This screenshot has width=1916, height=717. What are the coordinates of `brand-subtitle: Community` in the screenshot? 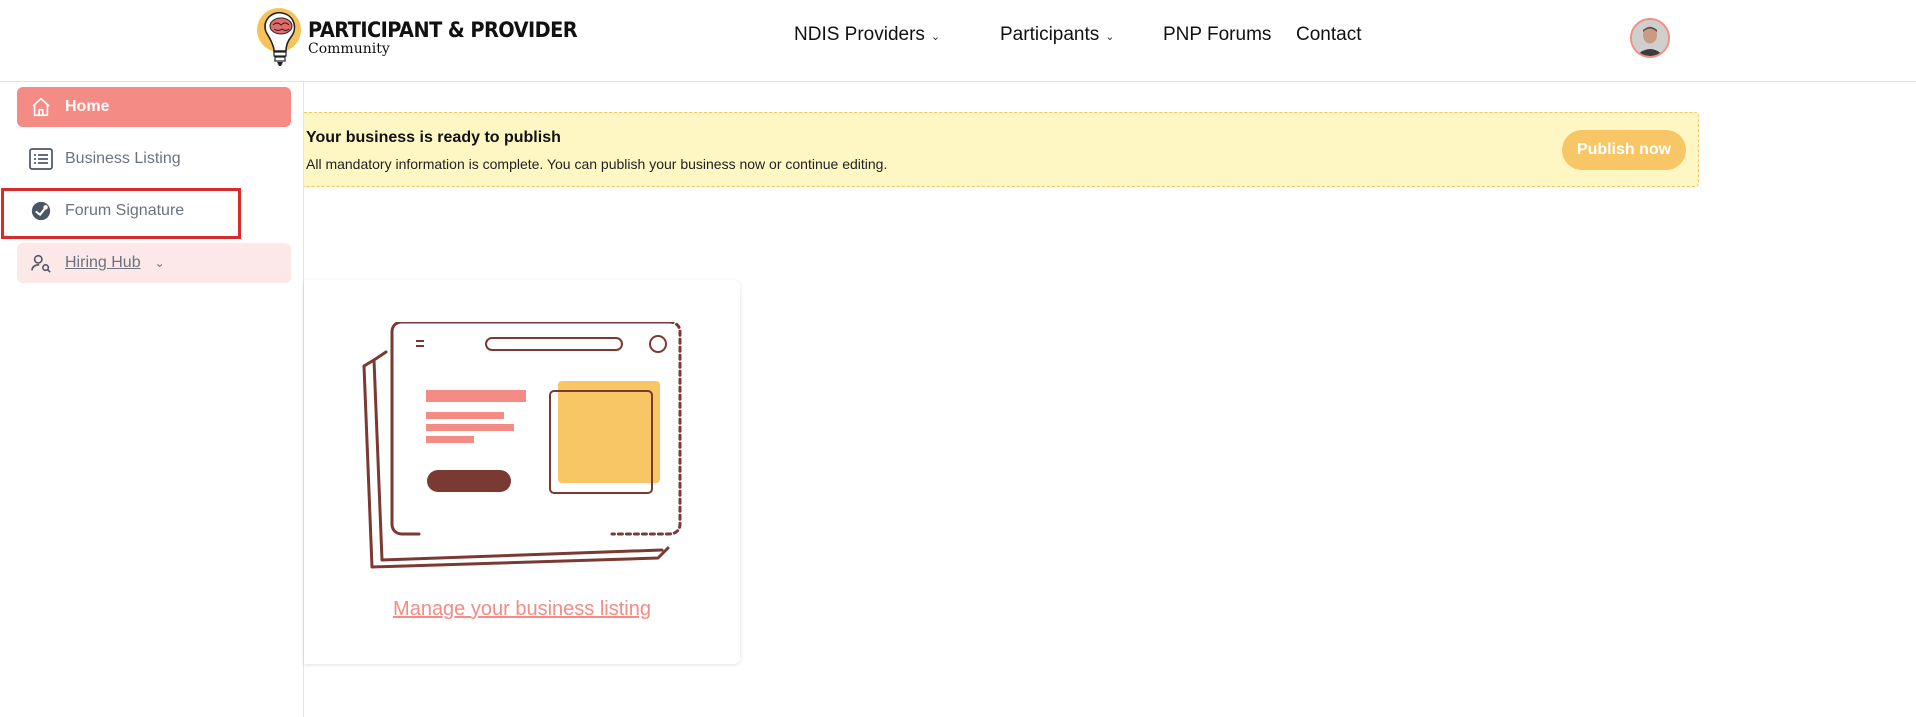 It's located at (349, 48).